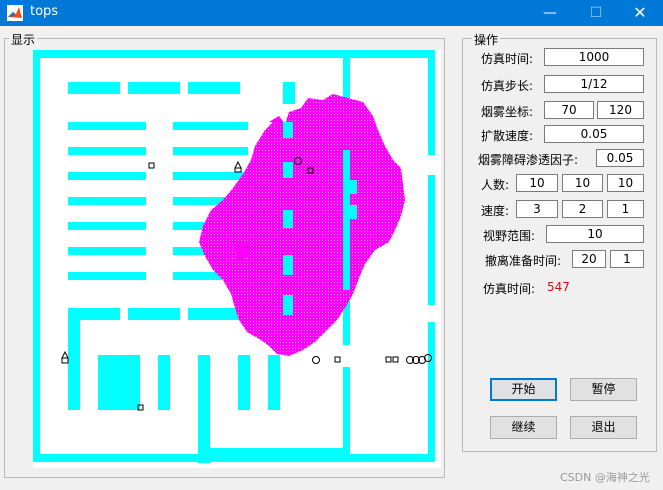  Describe the element at coordinates (589, 259) in the screenshot. I see `evac-prep-input-1: 20` at that location.